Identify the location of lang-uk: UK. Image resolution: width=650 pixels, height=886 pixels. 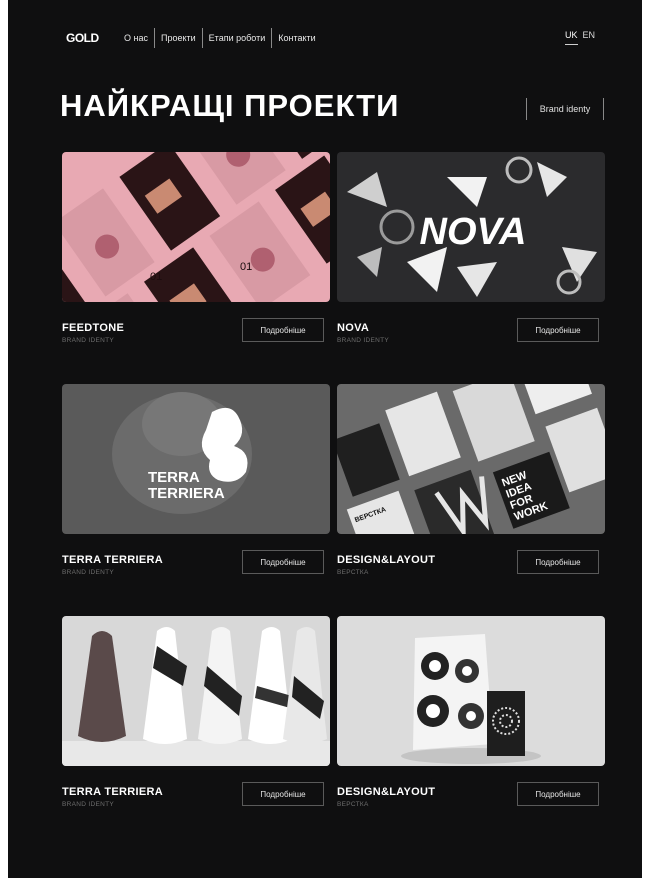
(571, 37).